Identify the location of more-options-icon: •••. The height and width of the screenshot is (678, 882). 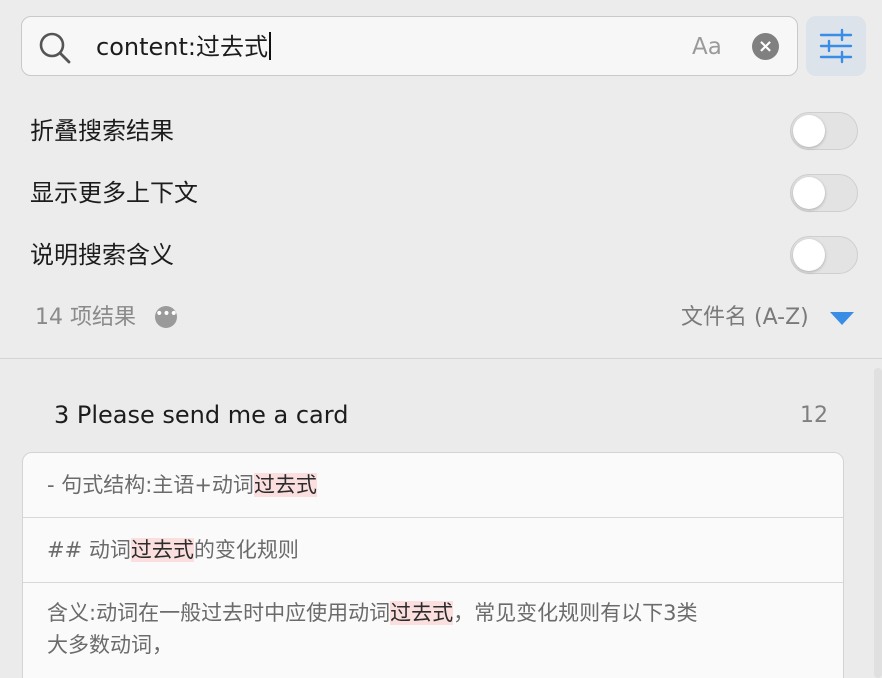
(166, 317).